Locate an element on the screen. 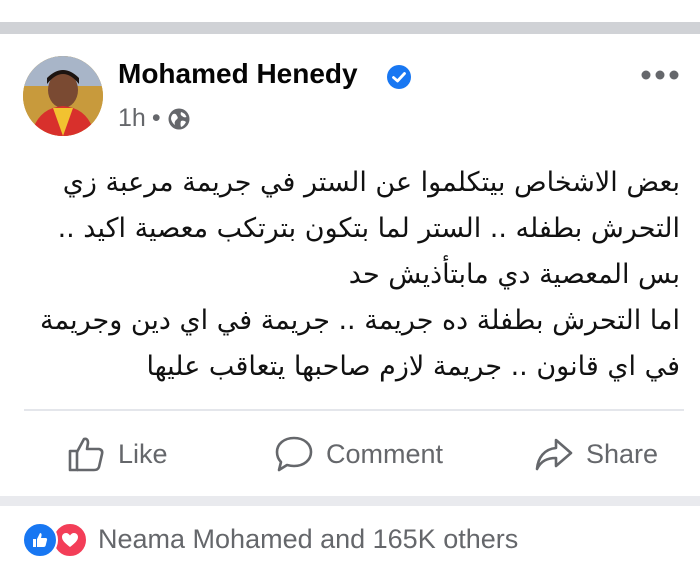 The height and width of the screenshot is (574, 700). thumbs-up-icon is located at coordinates (86, 454).